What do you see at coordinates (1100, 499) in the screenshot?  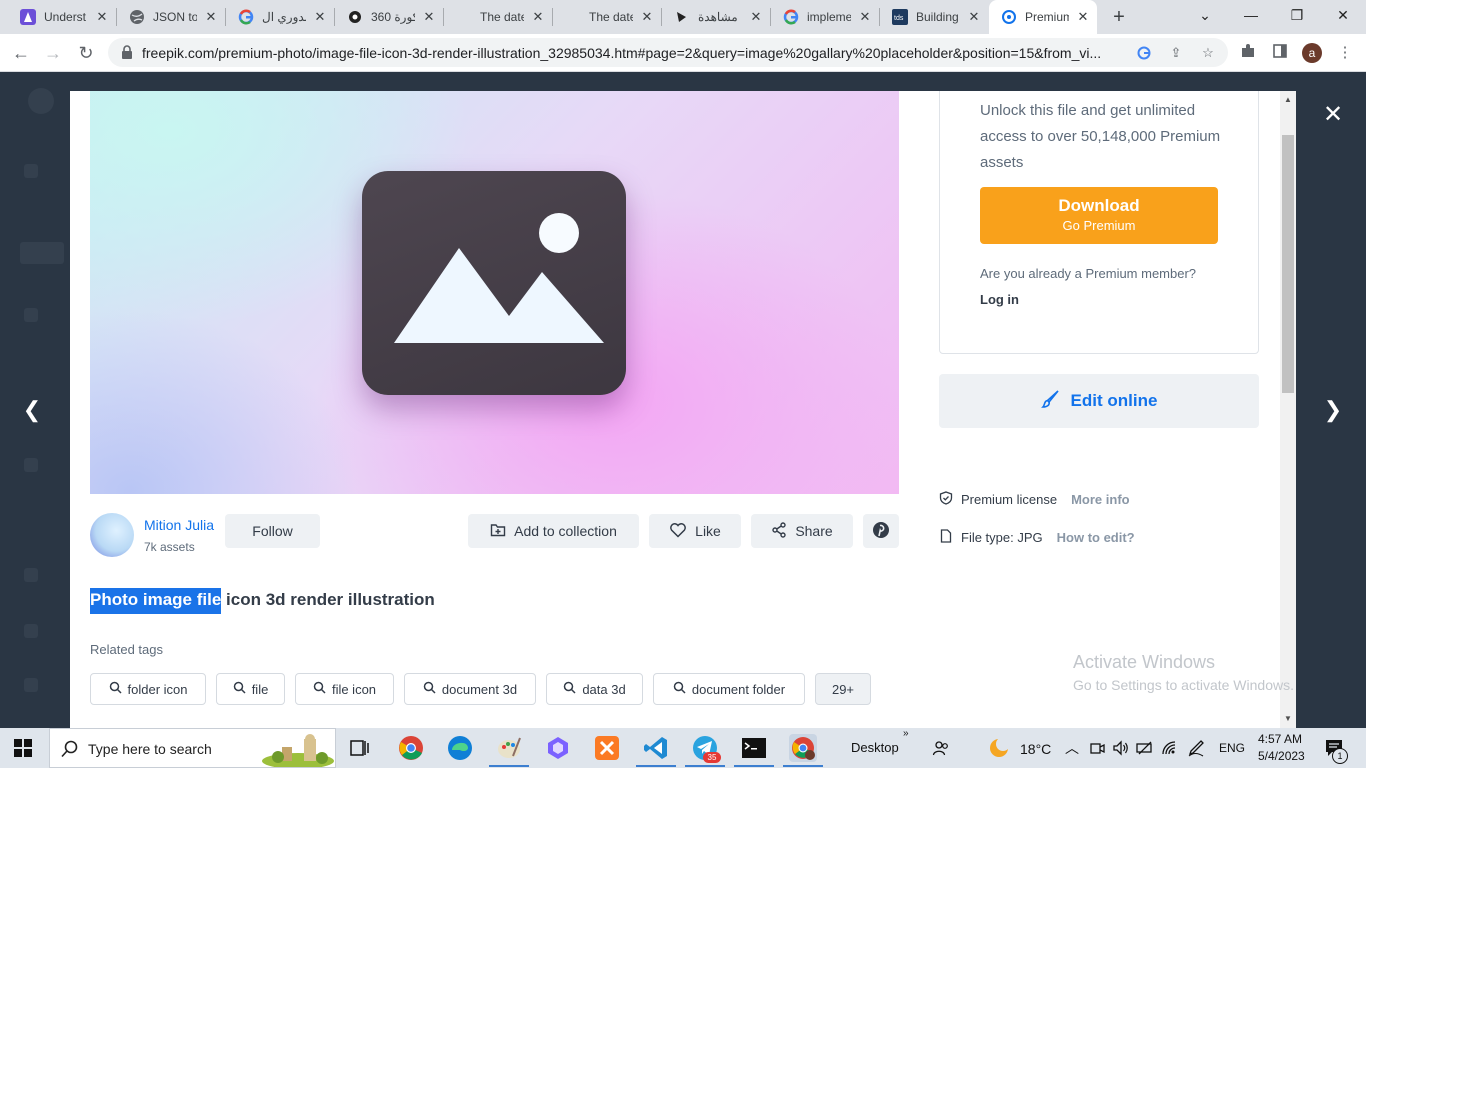 I see `more-info-link: More info` at bounding box center [1100, 499].